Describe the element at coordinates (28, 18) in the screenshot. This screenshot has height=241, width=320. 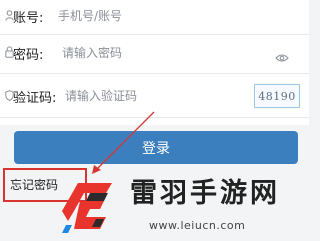
I see `account-label: 账号:` at that location.